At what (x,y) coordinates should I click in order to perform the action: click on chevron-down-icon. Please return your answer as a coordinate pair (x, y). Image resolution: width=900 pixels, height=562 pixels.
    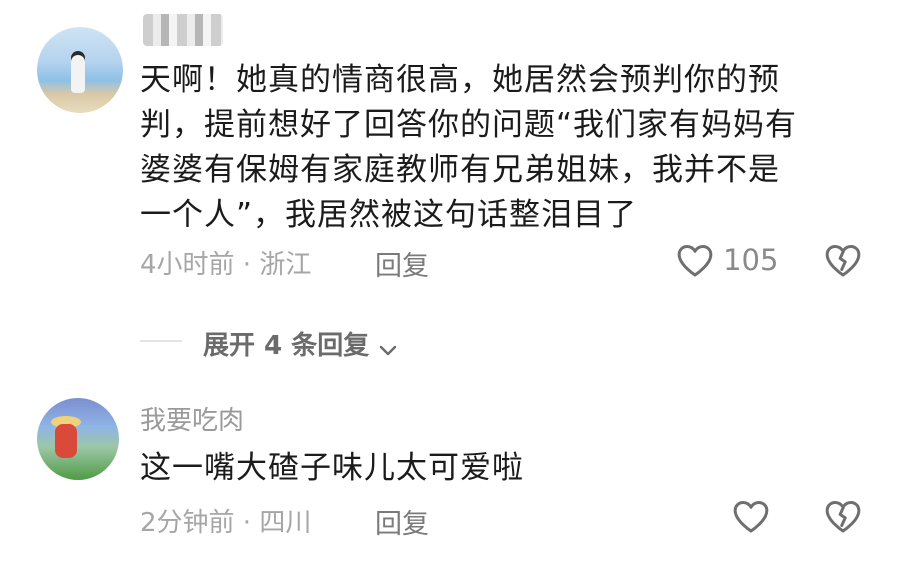
    Looking at the image, I should click on (388, 350).